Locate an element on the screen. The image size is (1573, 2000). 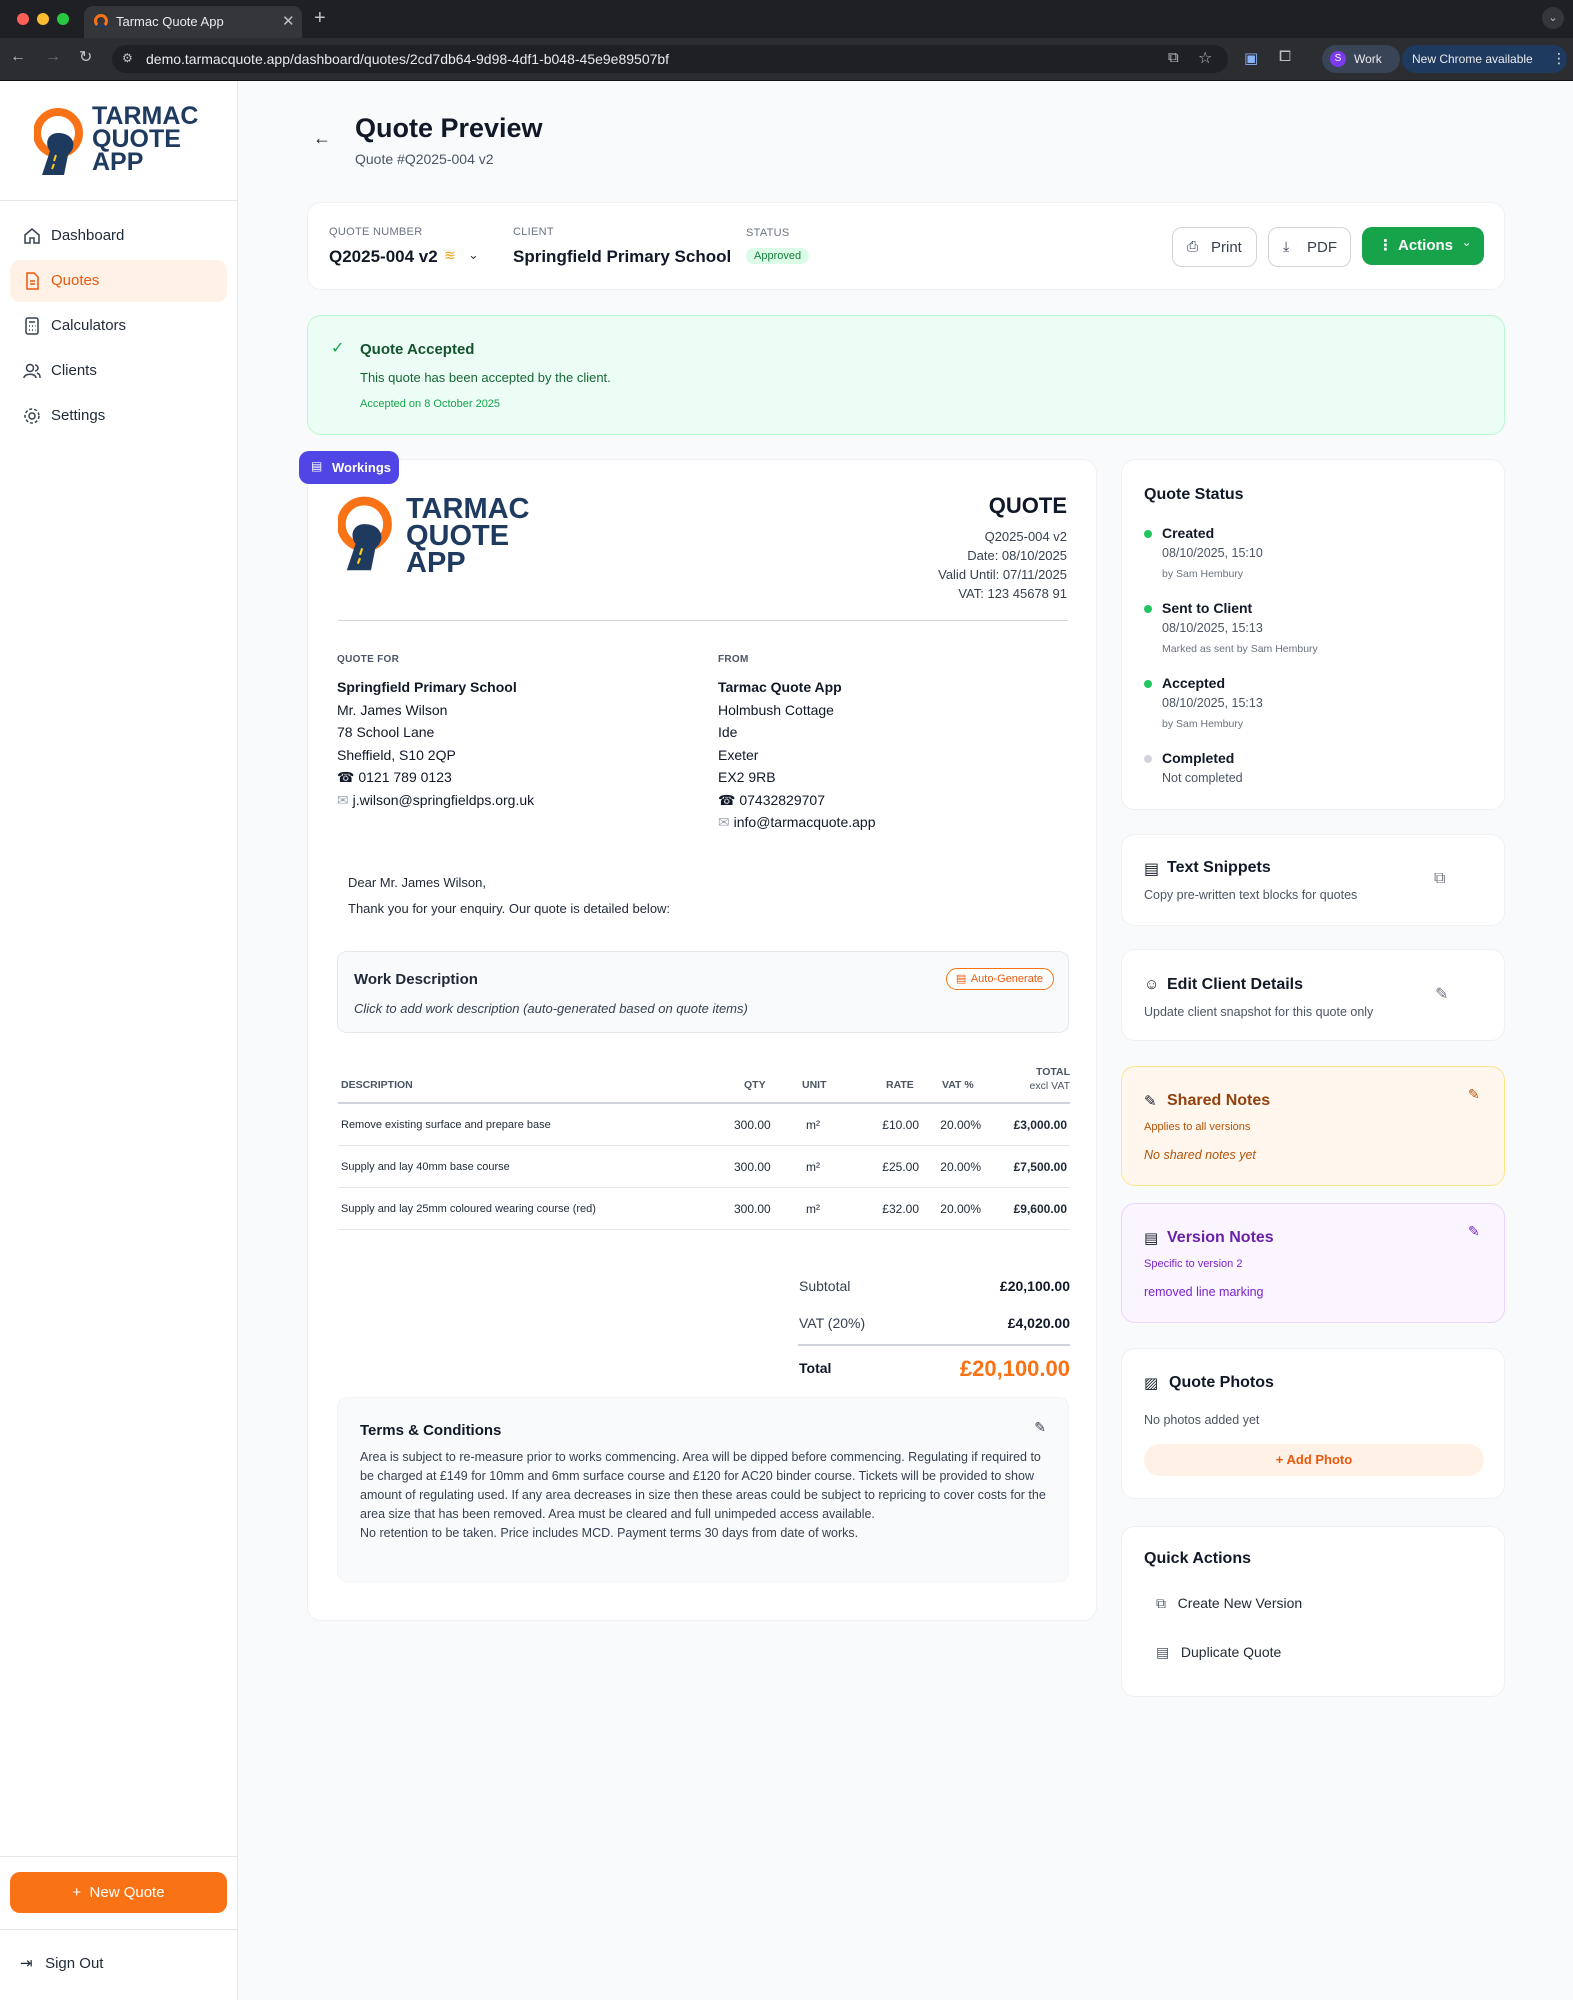
item-unit: m² is located at coordinates (813, 1125).